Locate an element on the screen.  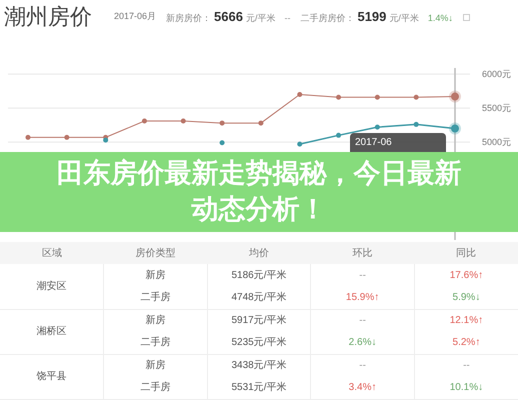
info-icon is located at coordinates (466, 17).